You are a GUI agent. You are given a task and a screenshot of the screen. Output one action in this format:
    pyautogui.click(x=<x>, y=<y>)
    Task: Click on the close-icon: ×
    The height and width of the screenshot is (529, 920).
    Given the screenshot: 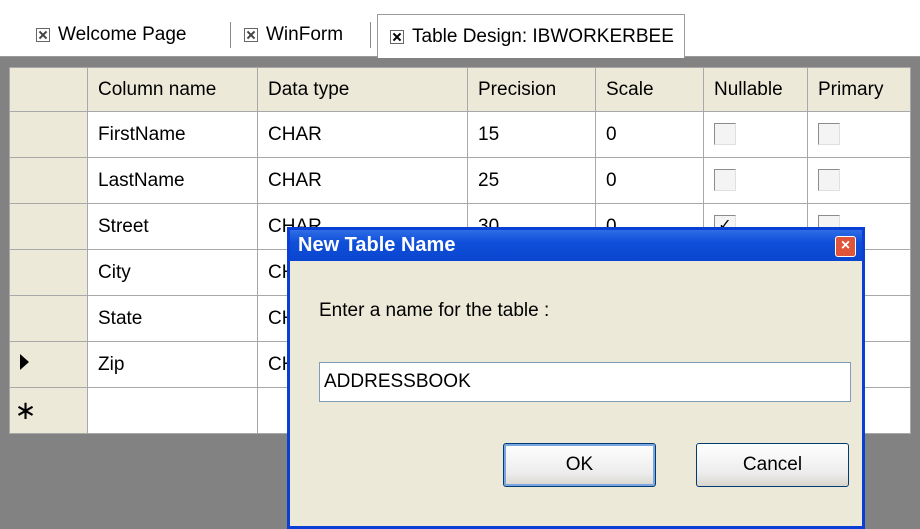 What is the action you would take?
    pyautogui.click(x=845, y=246)
    